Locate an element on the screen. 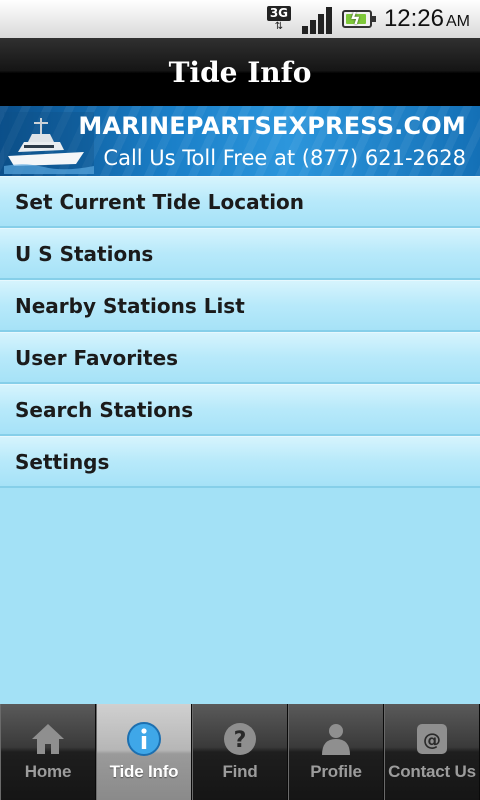 Image resolution: width=480 pixels, height=800 pixels. menu-item-settings: Settings is located at coordinates (240, 462).